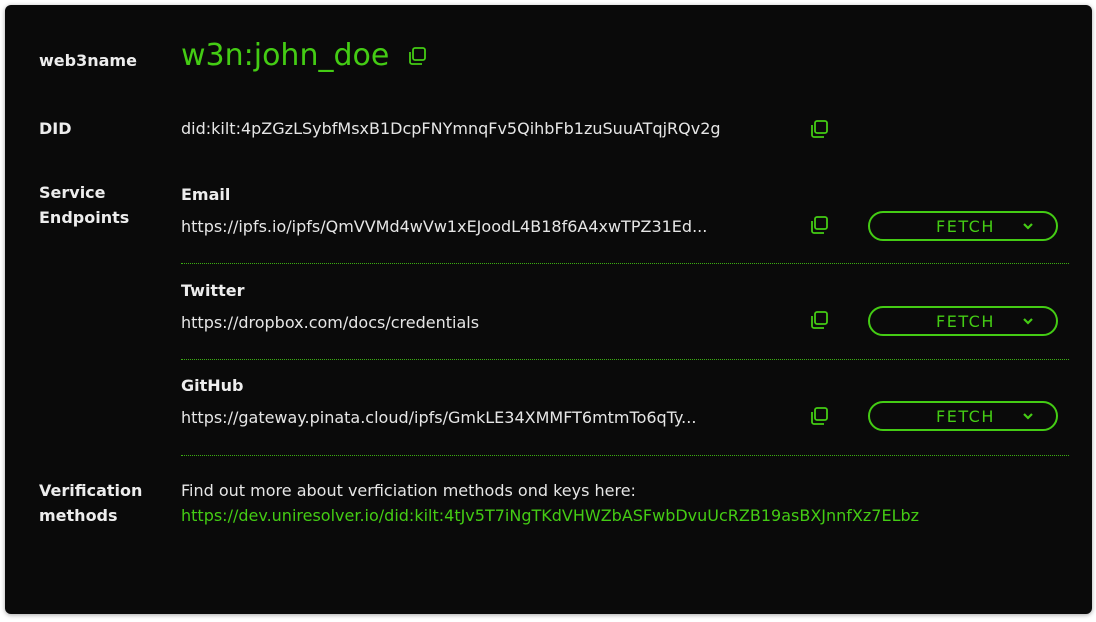 This screenshot has height=622, width=1096. I want to click on endpoint-name-email: Email, so click(206, 194).